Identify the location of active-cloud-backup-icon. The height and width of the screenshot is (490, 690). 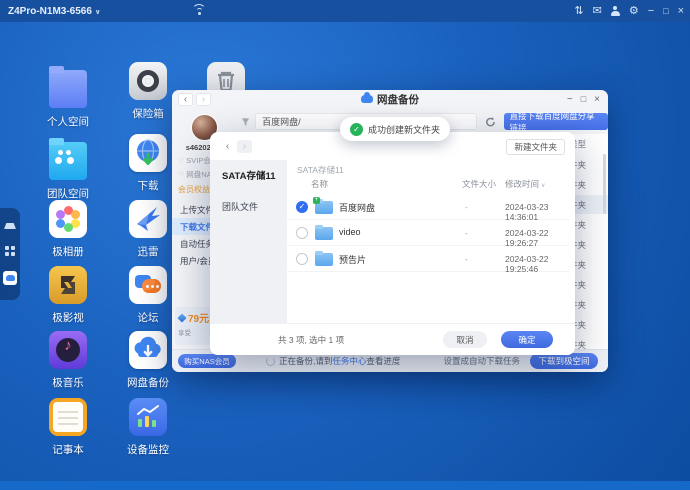
(10, 278).